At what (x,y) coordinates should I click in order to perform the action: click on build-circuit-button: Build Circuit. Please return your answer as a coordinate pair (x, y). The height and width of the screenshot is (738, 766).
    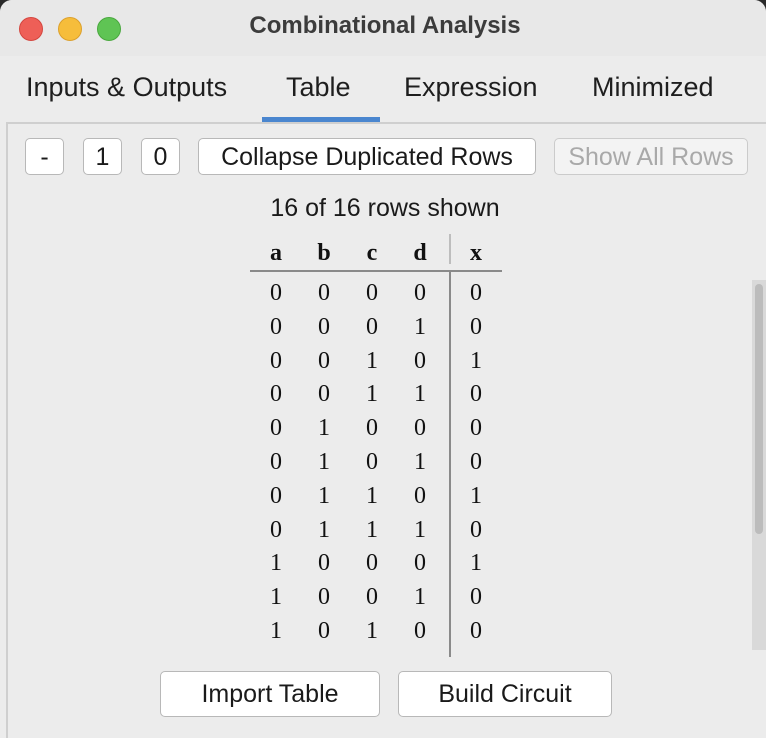
    Looking at the image, I should click on (505, 694).